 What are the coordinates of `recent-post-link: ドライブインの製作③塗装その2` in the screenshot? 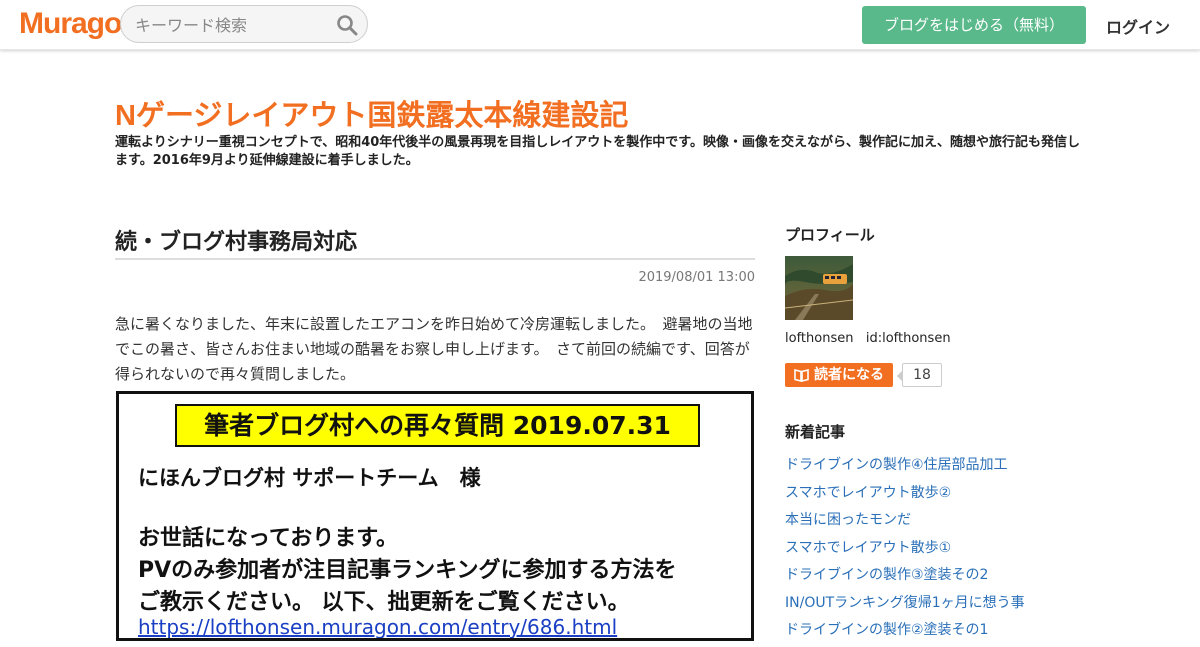 It's located at (905, 578).